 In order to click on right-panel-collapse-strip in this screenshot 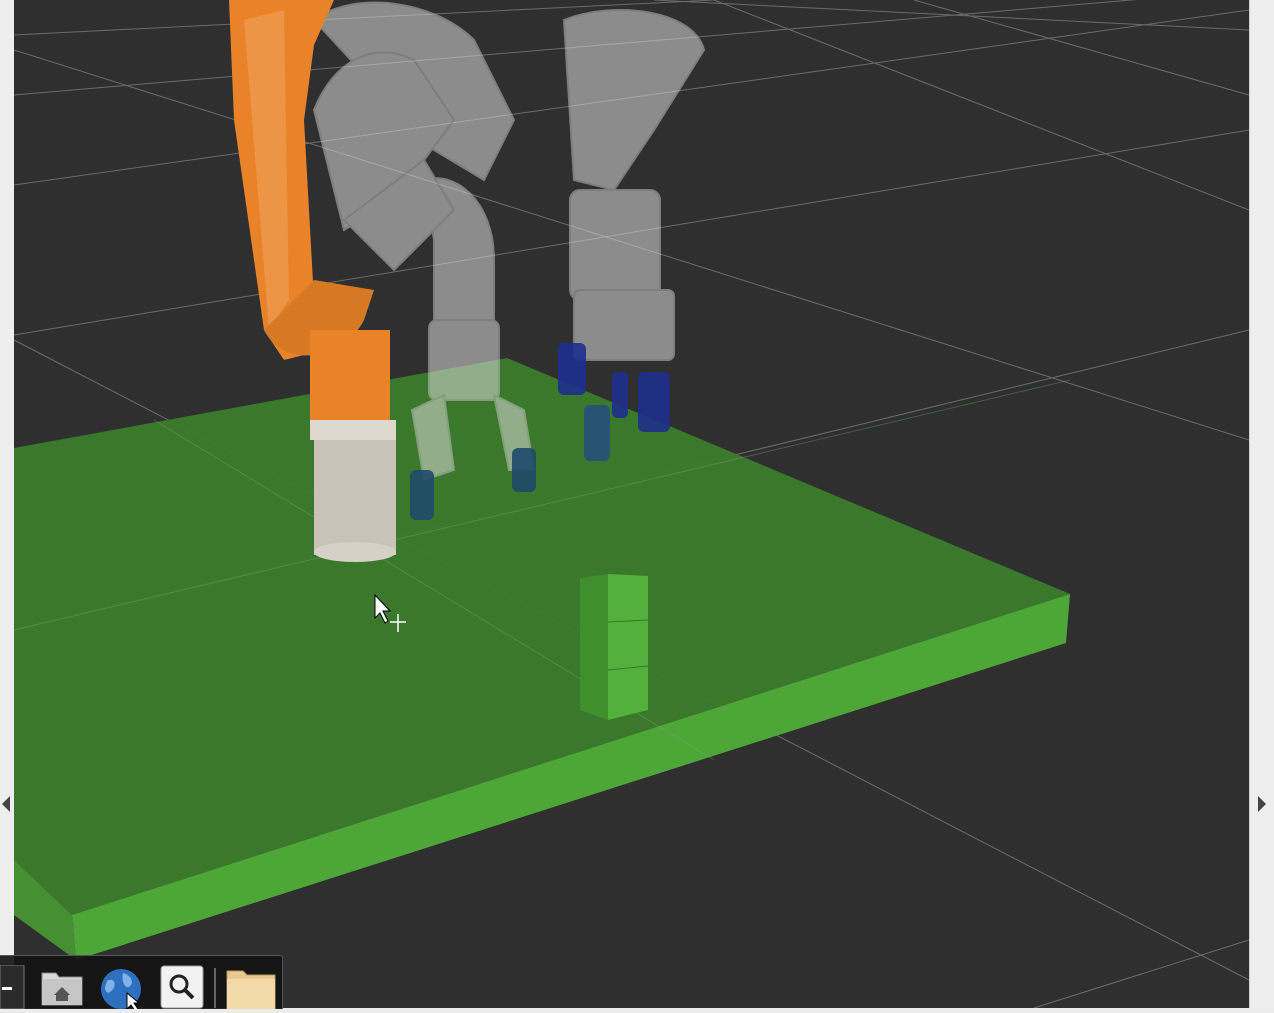, I will do `click(1261, 504)`.